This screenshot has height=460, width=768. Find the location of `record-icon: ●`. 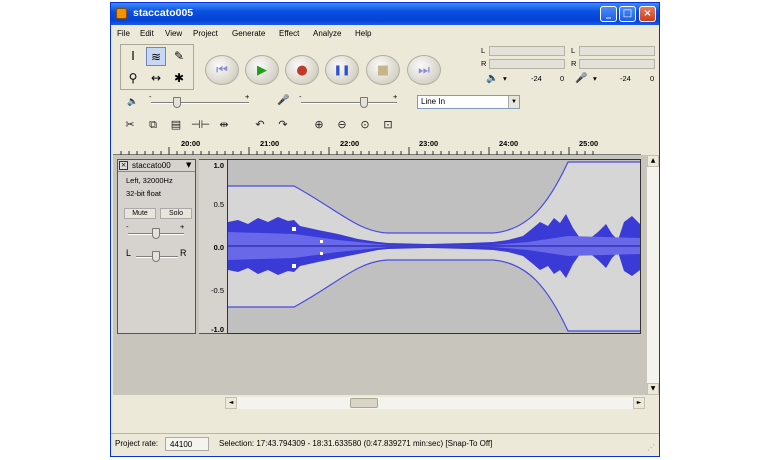

record-icon: ● is located at coordinates (302, 70).